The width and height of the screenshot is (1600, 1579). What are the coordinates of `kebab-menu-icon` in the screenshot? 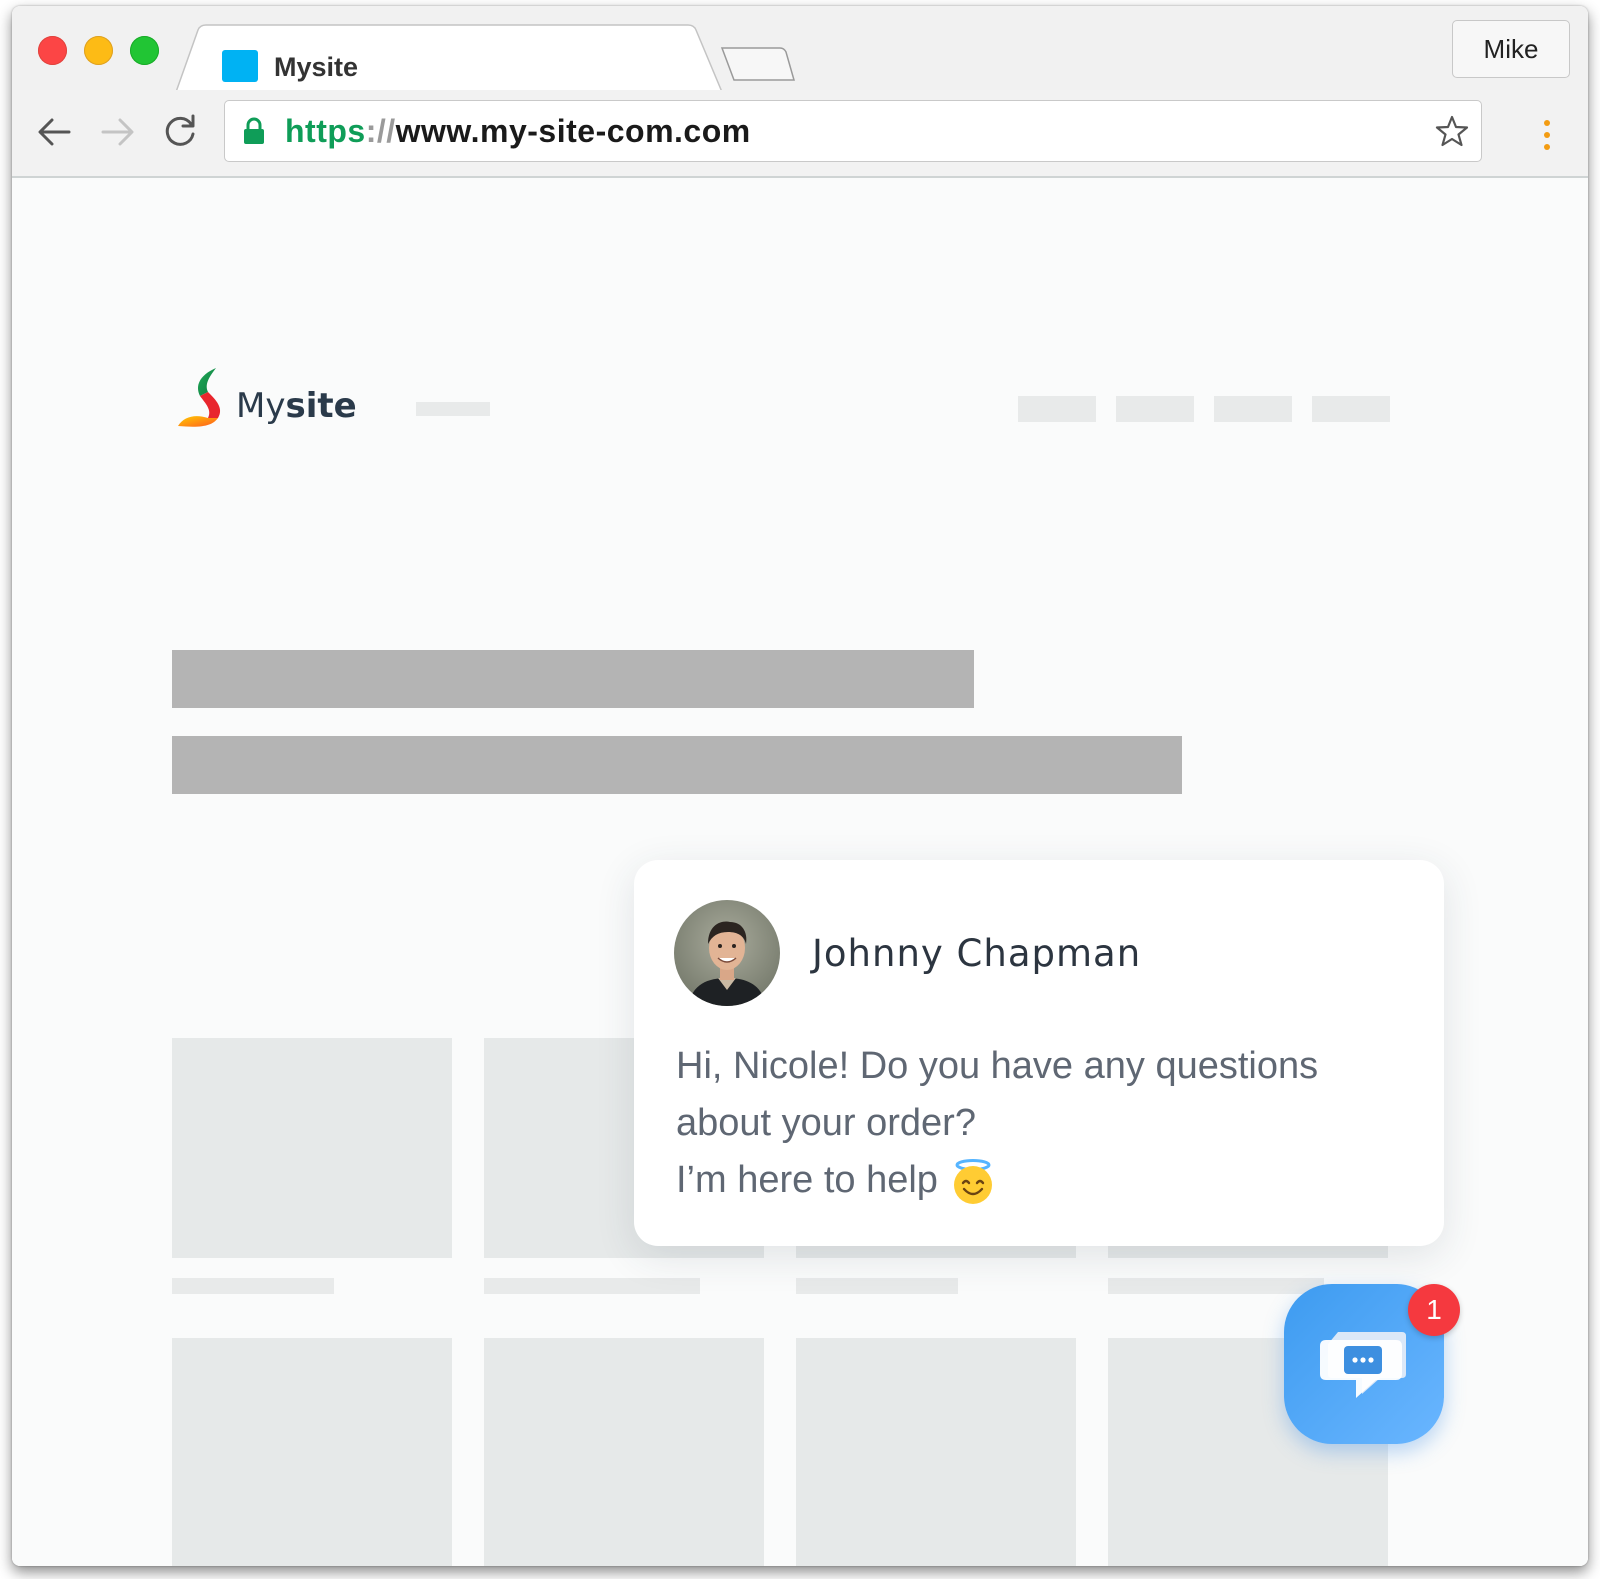 It's located at (1548, 138).